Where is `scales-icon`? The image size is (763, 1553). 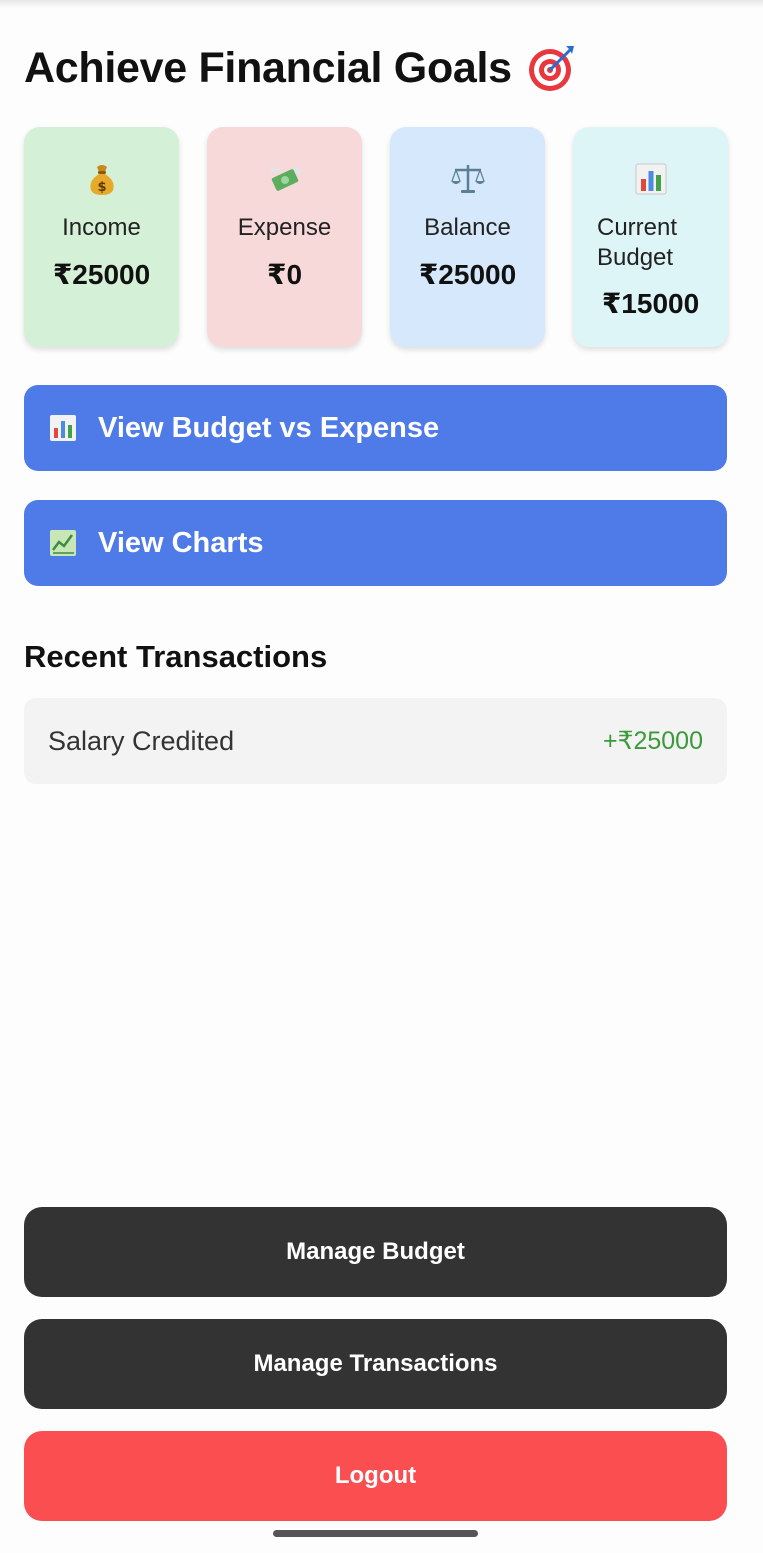
scales-icon is located at coordinates (467, 179).